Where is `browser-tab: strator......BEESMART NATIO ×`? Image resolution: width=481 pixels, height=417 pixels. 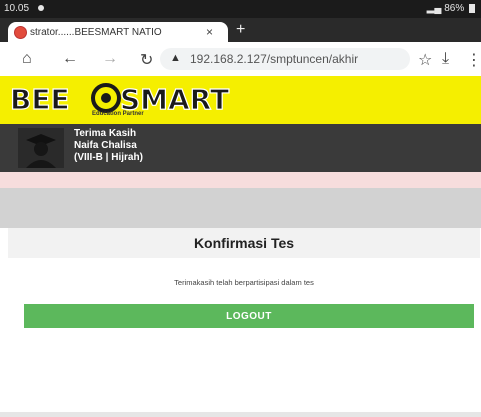
browser-tab: strator......BEESMART NATIO × is located at coordinates (118, 32).